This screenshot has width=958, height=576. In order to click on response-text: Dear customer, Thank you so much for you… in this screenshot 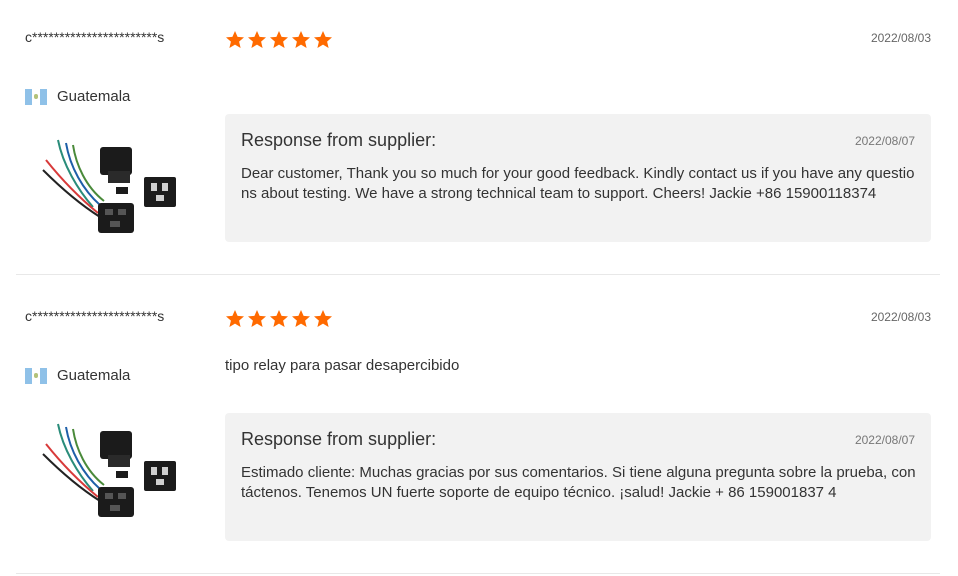, I will do `click(578, 183)`.